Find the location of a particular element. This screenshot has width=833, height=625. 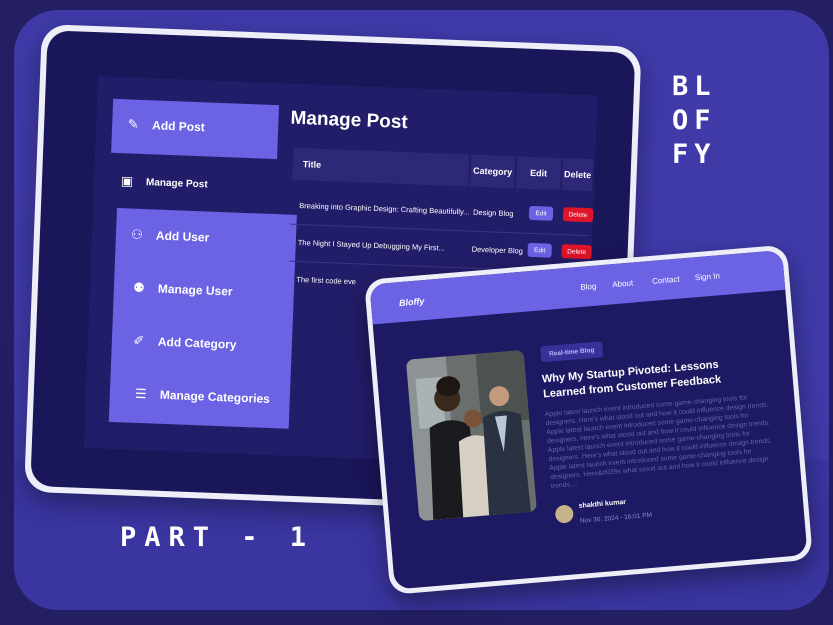

nav-link-contact: Contact is located at coordinates (666, 280).